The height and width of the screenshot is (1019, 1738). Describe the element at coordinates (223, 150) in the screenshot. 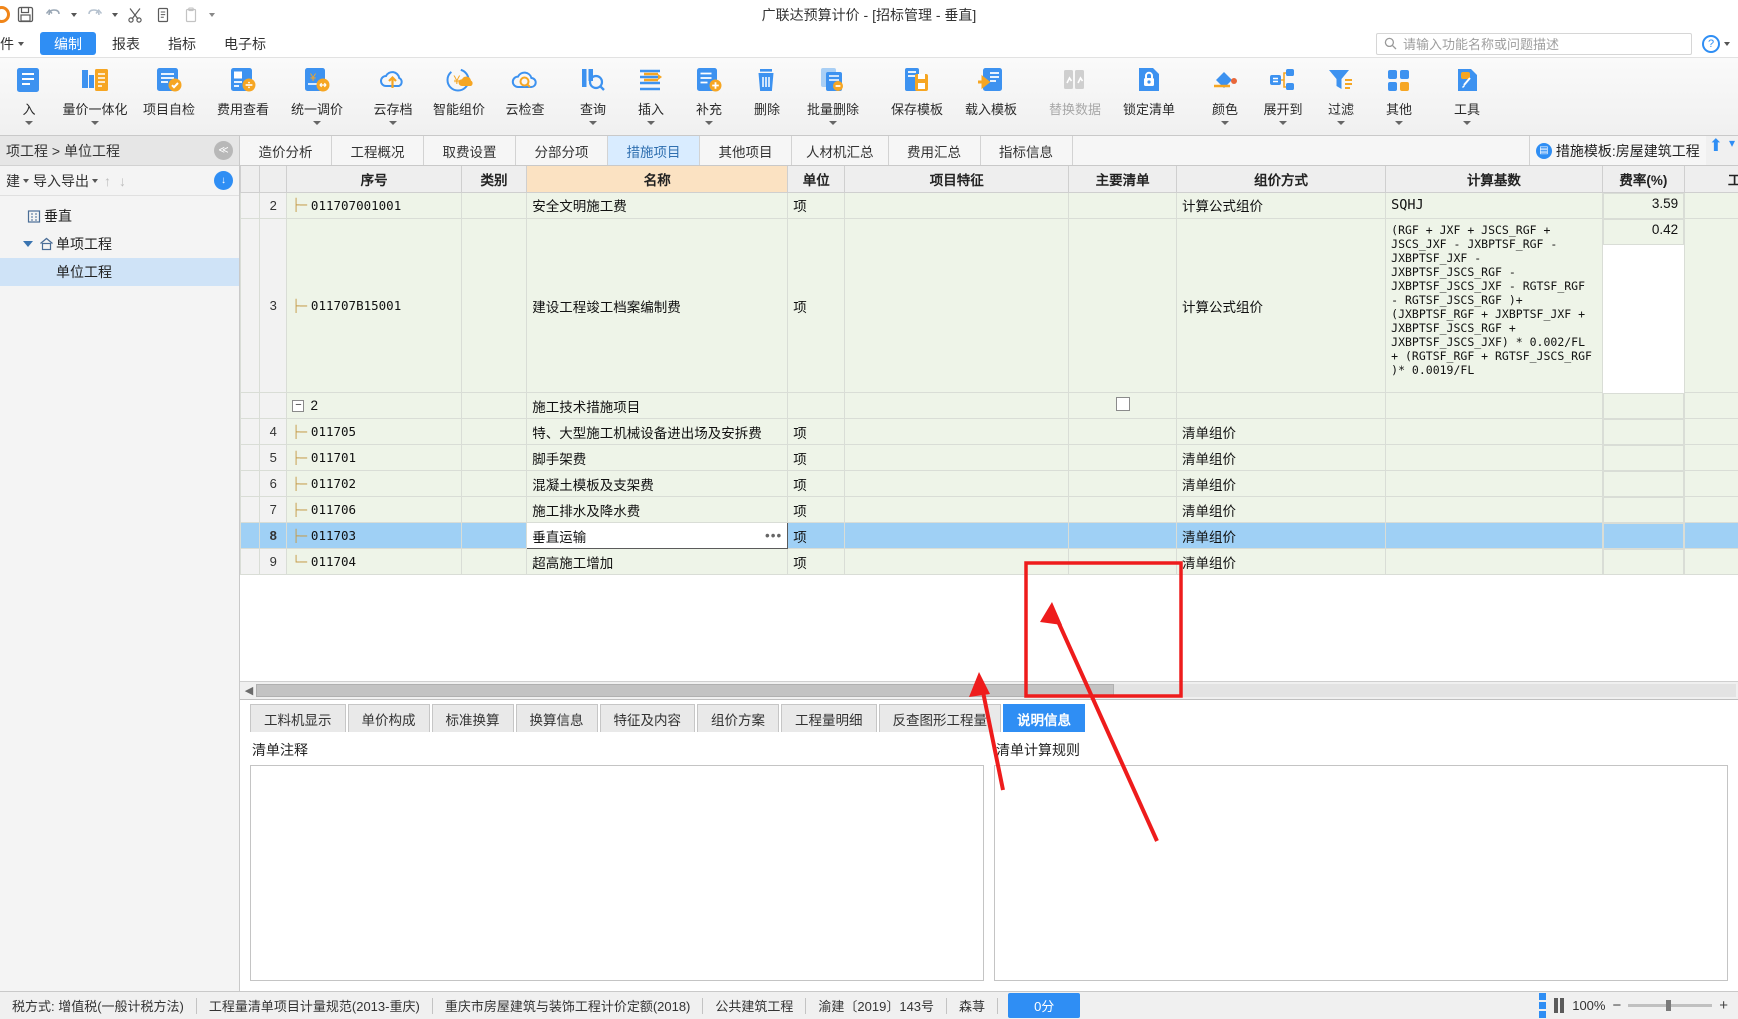

I see `collapse-panel-button: ≪` at that location.